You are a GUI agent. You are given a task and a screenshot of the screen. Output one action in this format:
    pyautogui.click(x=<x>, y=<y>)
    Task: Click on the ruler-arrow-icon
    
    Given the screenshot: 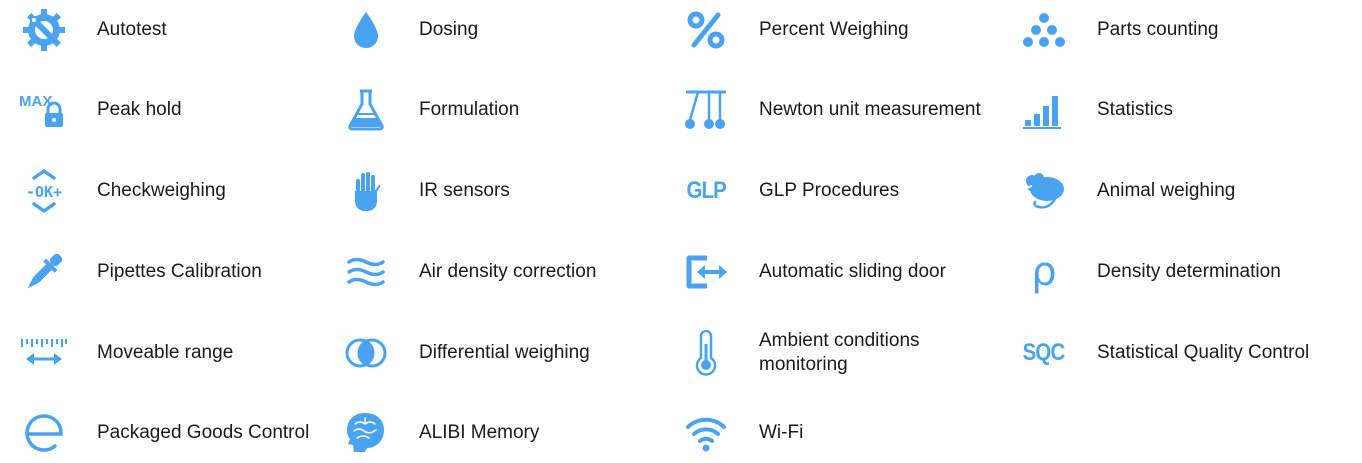 What is the action you would take?
    pyautogui.click(x=44, y=353)
    